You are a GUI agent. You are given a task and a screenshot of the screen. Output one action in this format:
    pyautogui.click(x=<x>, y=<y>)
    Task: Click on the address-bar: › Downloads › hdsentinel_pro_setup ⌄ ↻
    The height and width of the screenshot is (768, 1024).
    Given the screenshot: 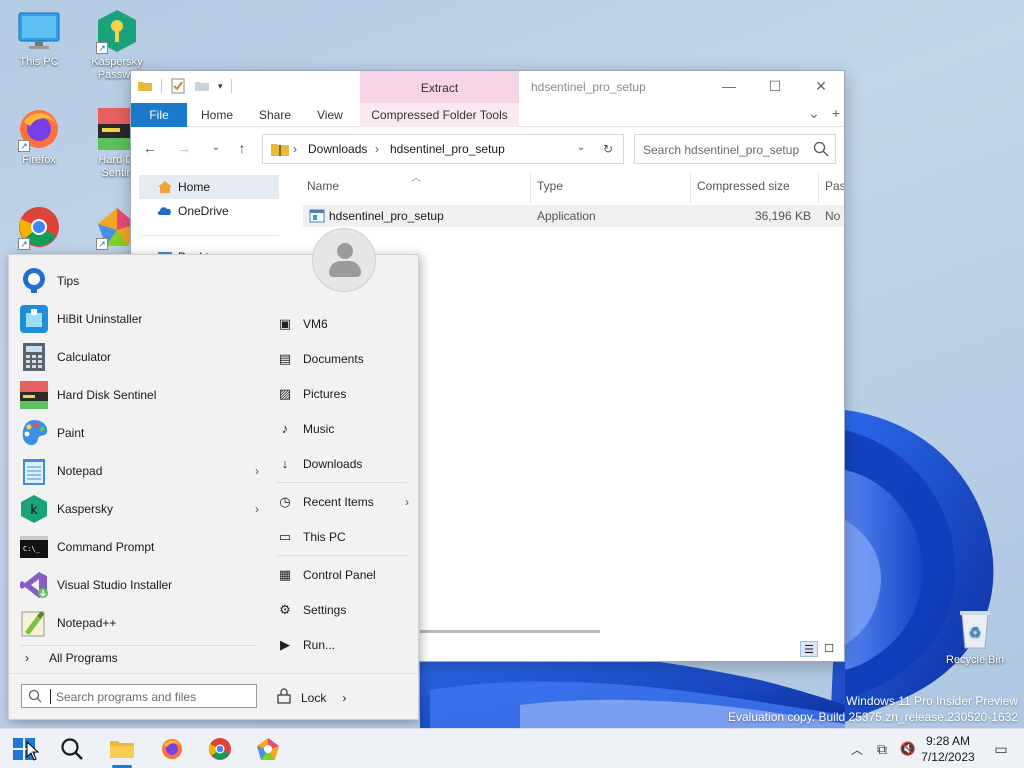 What is the action you would take?
    pyautogui.click(x=443, y=149)
    